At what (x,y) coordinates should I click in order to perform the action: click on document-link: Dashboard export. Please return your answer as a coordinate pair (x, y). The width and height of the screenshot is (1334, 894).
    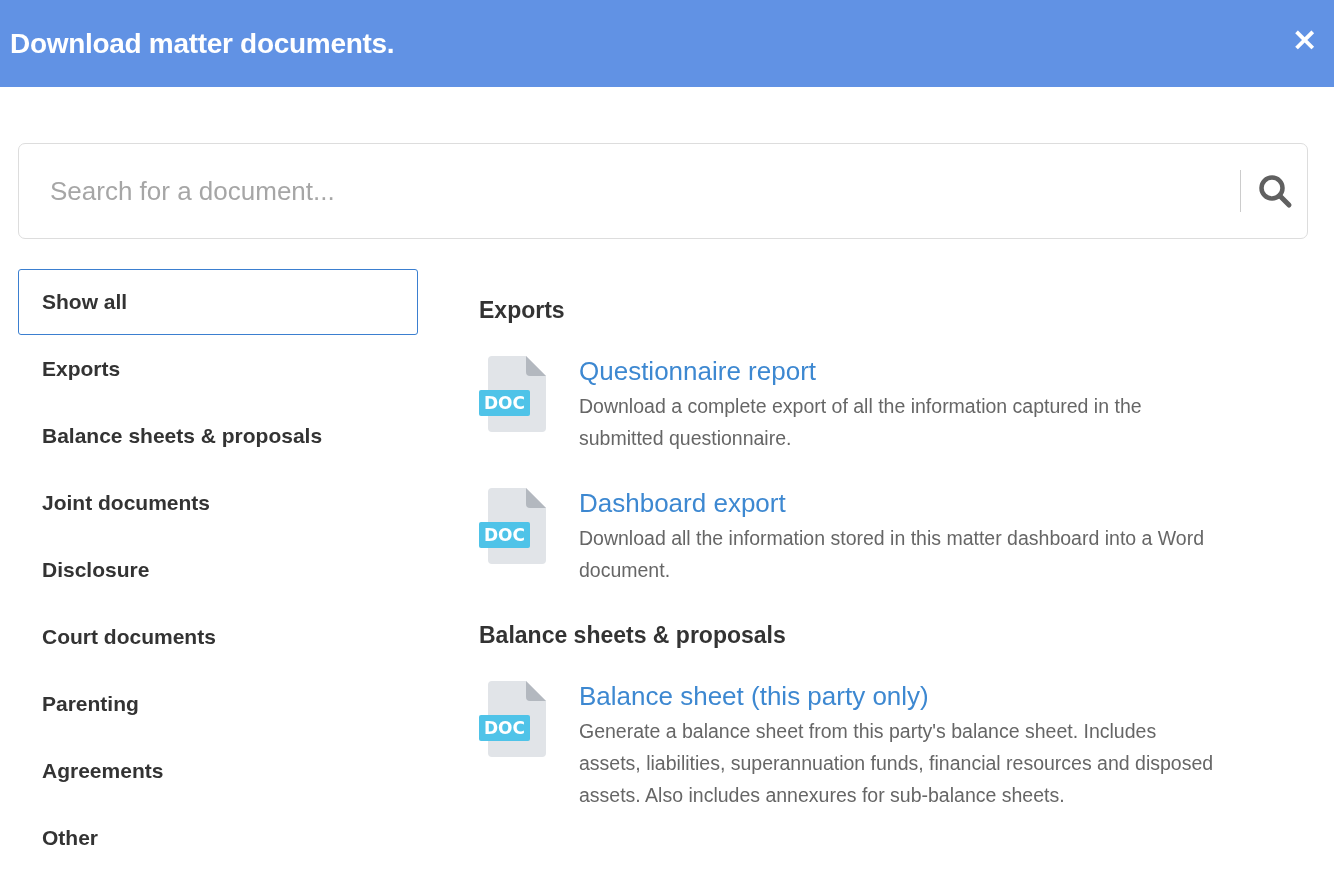
    Looking at the image, I should click on (682, 503).